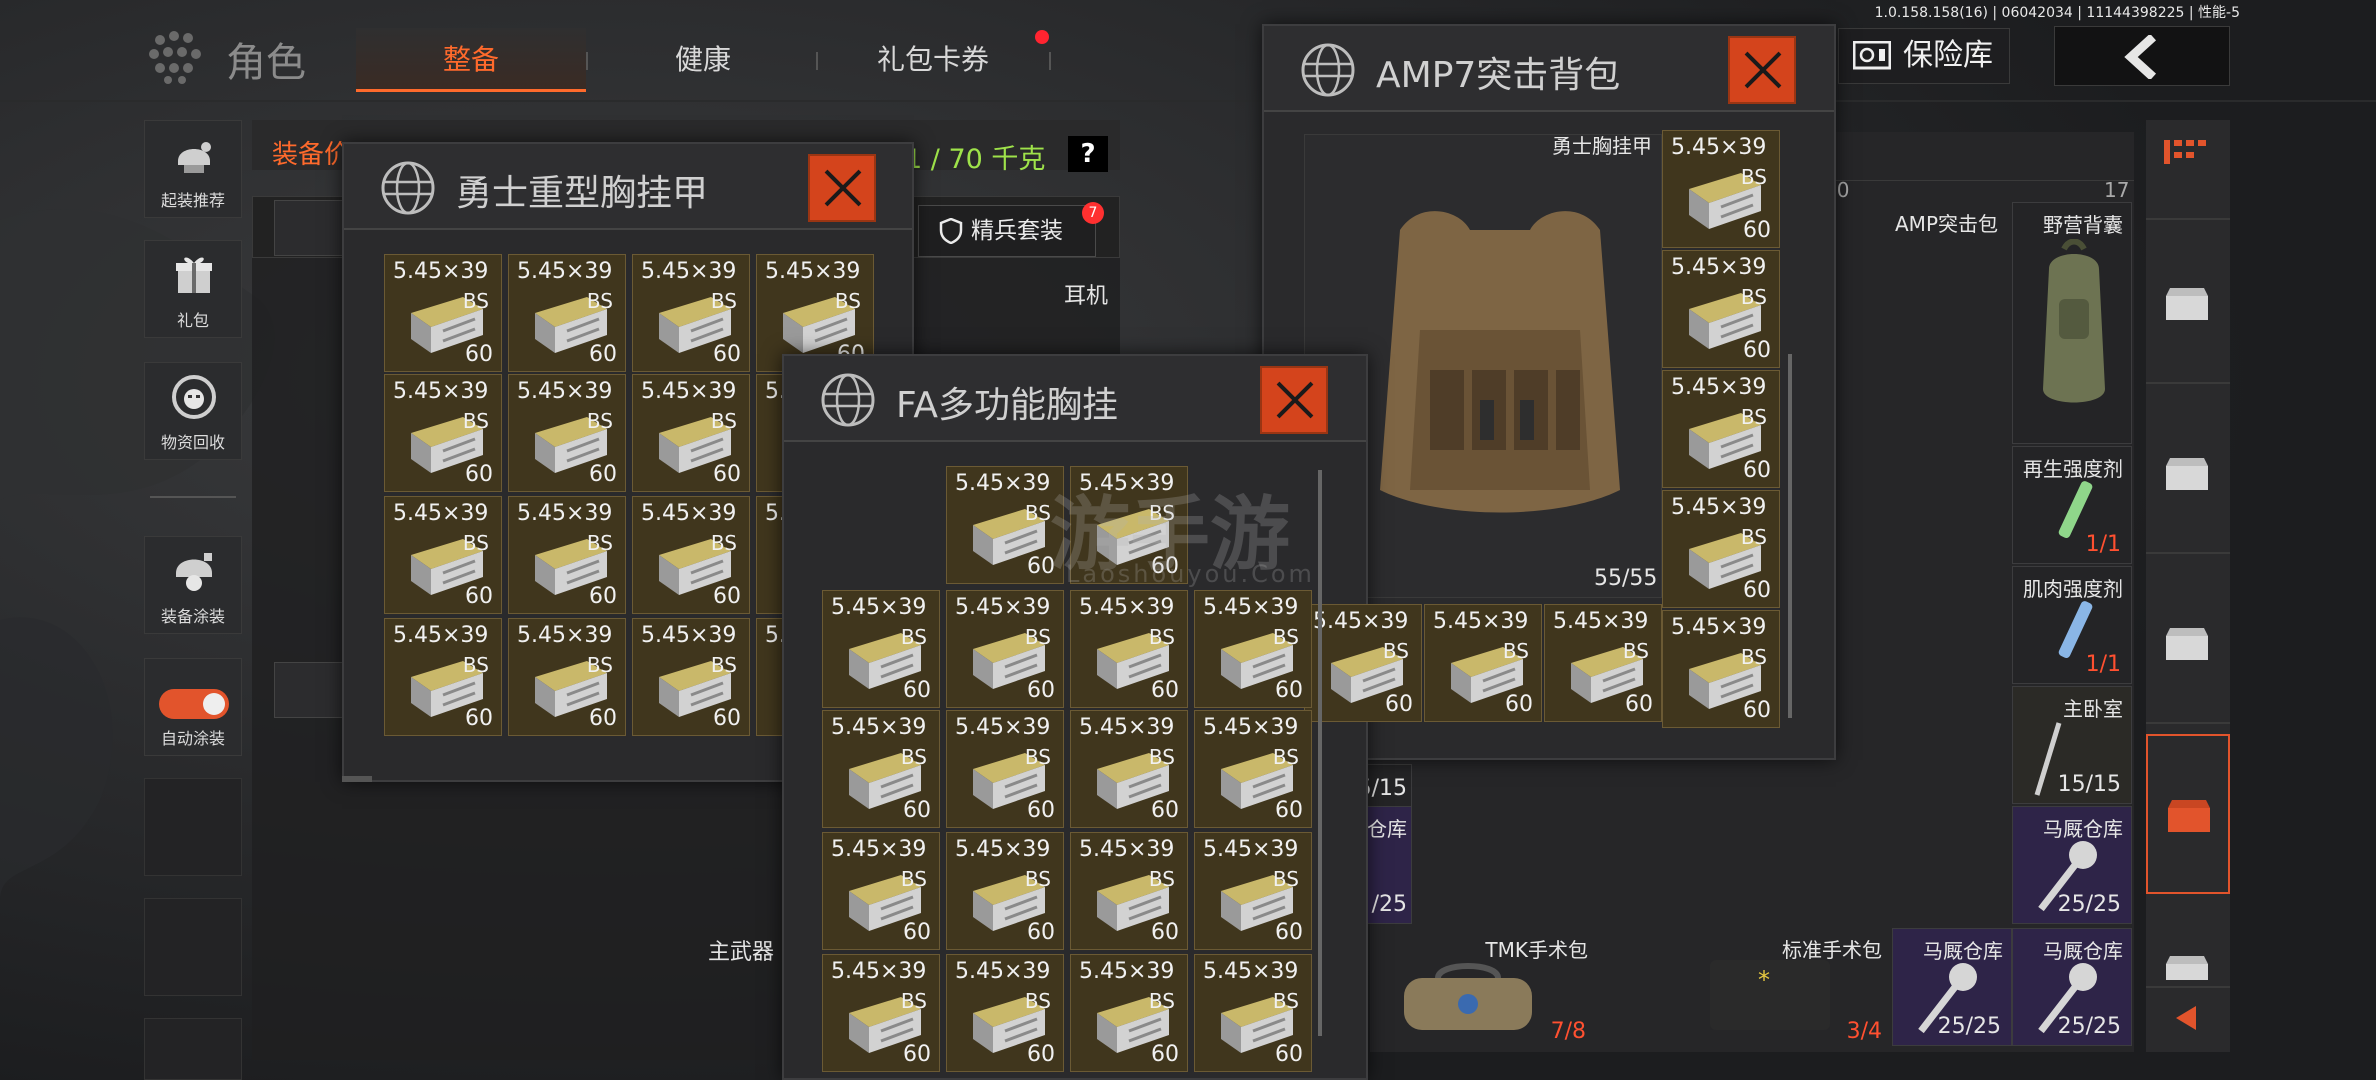 Image resolution: width=2376 pixels, height=1080 pixels. What do you see at coordinates (193, 289) in the screenshot?
I see `sidebar-item-gift: 礼包` at bounding box center [193, 289].